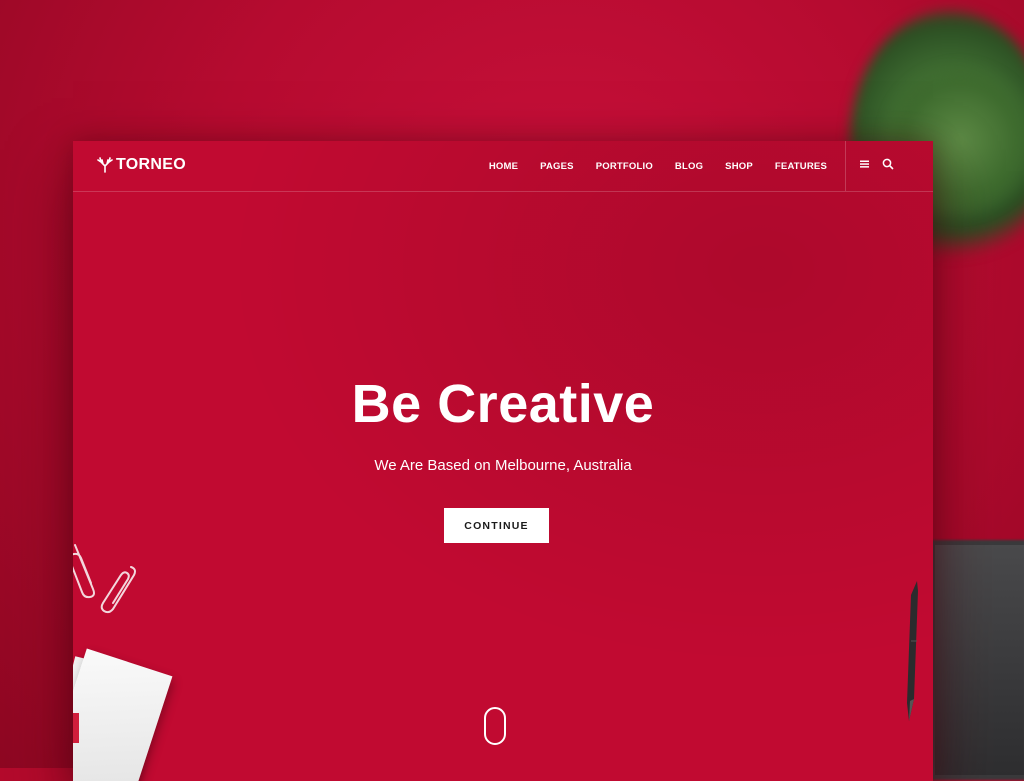  I want to click on nav-item-home: HOME, so click(503, 166).